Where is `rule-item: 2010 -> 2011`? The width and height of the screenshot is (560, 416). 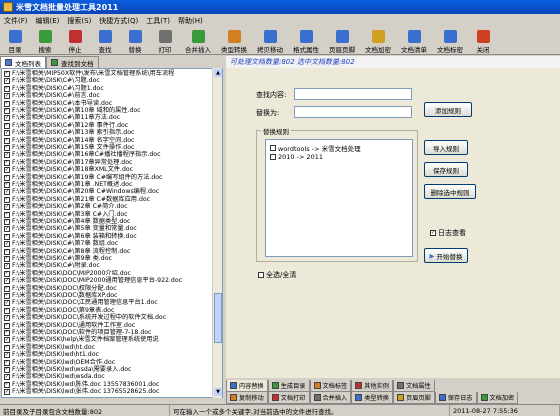
rule-item: 2010 -> 2011 is located at coordinates (296, 157).